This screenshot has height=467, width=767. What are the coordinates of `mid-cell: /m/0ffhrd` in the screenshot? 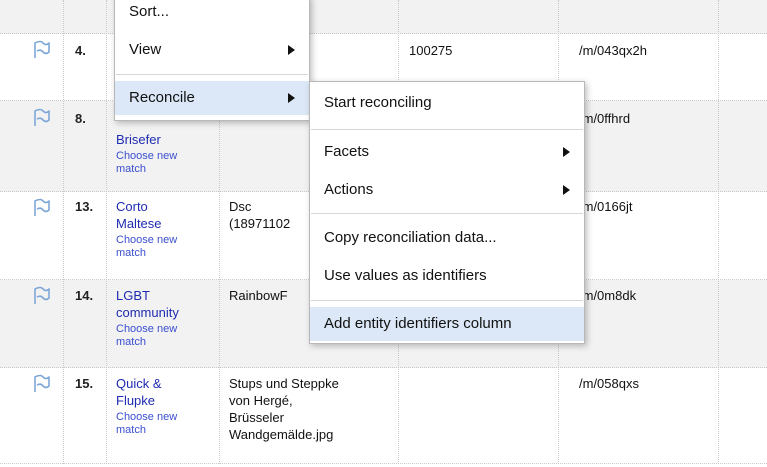 It's located at (647, 118).